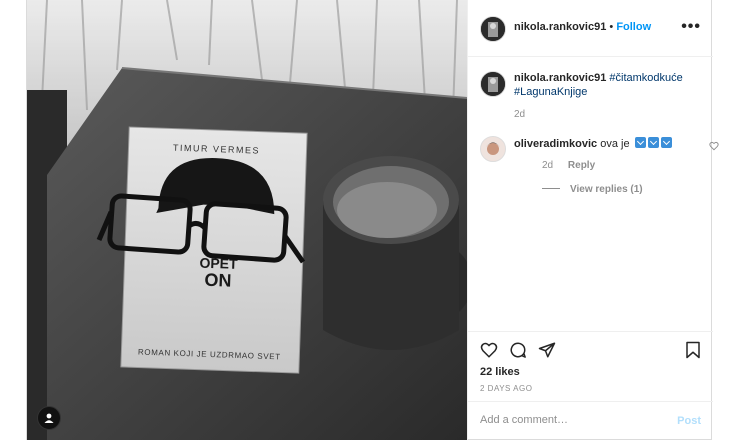  I want to click on caption-username: nikola.rankovic91, so click(560, 78).